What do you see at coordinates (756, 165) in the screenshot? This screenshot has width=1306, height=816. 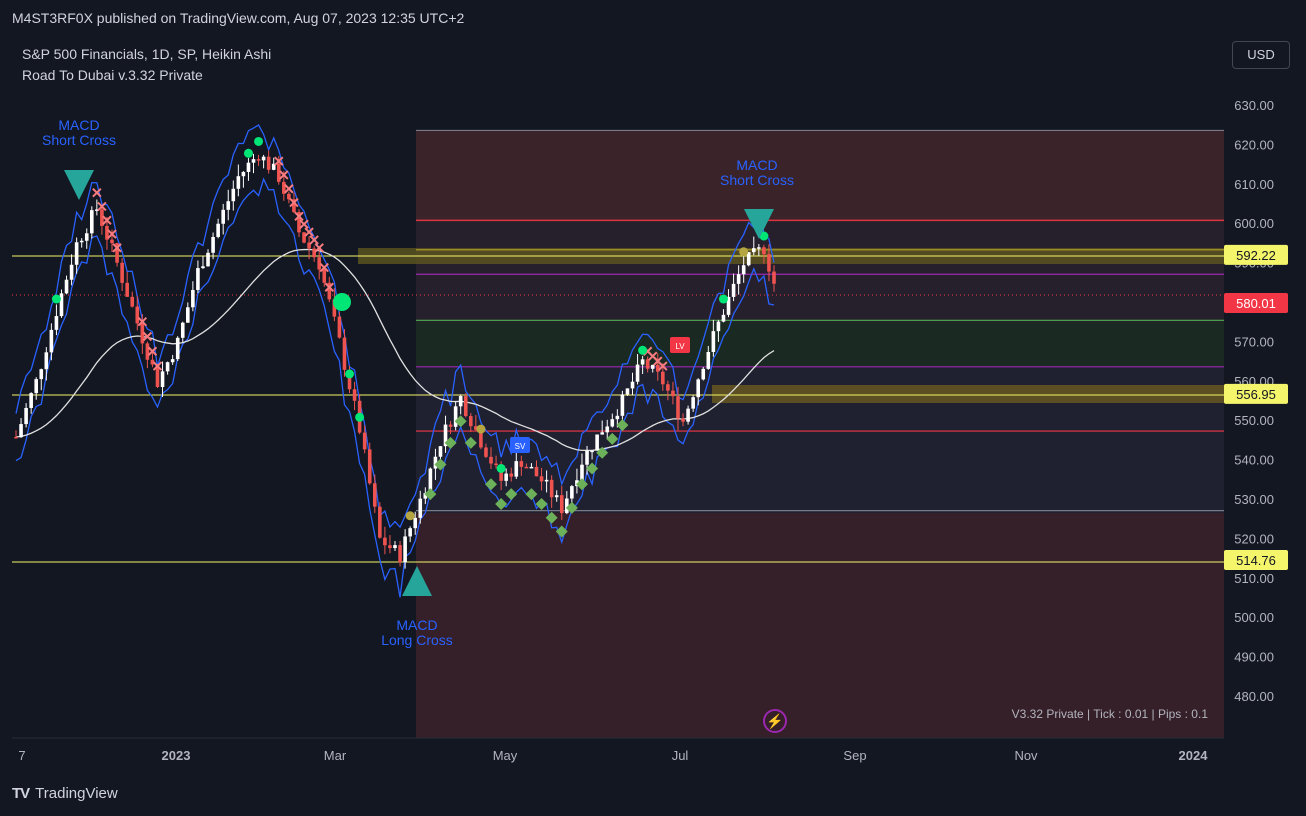 I see `macd-short-text-2a: MACD` at bounding box center [756, 165].